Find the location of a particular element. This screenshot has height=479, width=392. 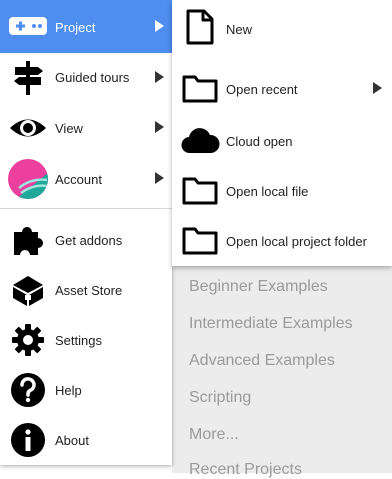

beginner-examples-link: Beginner Examples is located at coordinates (258, 287).